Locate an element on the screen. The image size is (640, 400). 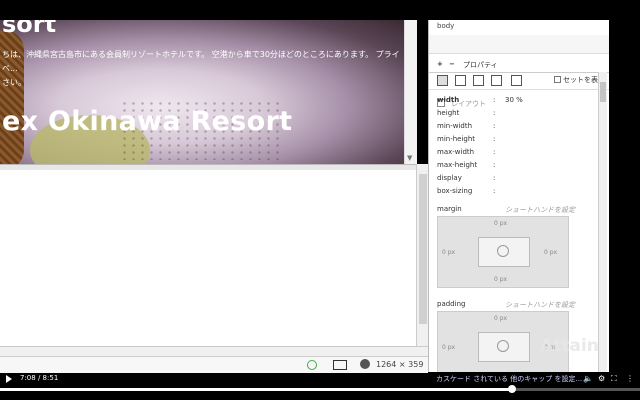
prop-name-display: display is located at coordinates (449, 178).